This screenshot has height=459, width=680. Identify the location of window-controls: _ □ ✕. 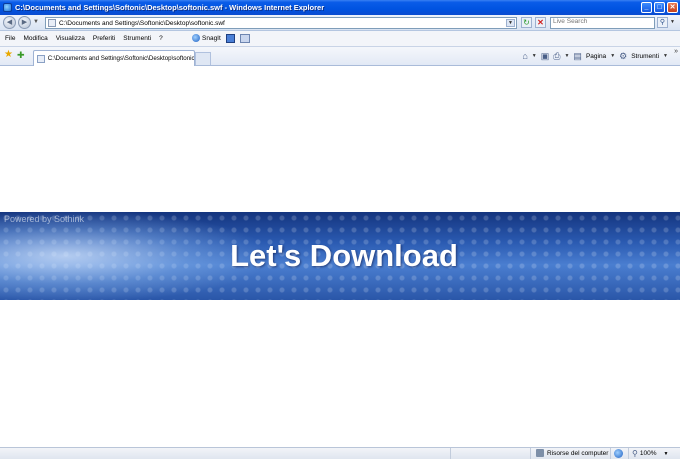
(659, 7).